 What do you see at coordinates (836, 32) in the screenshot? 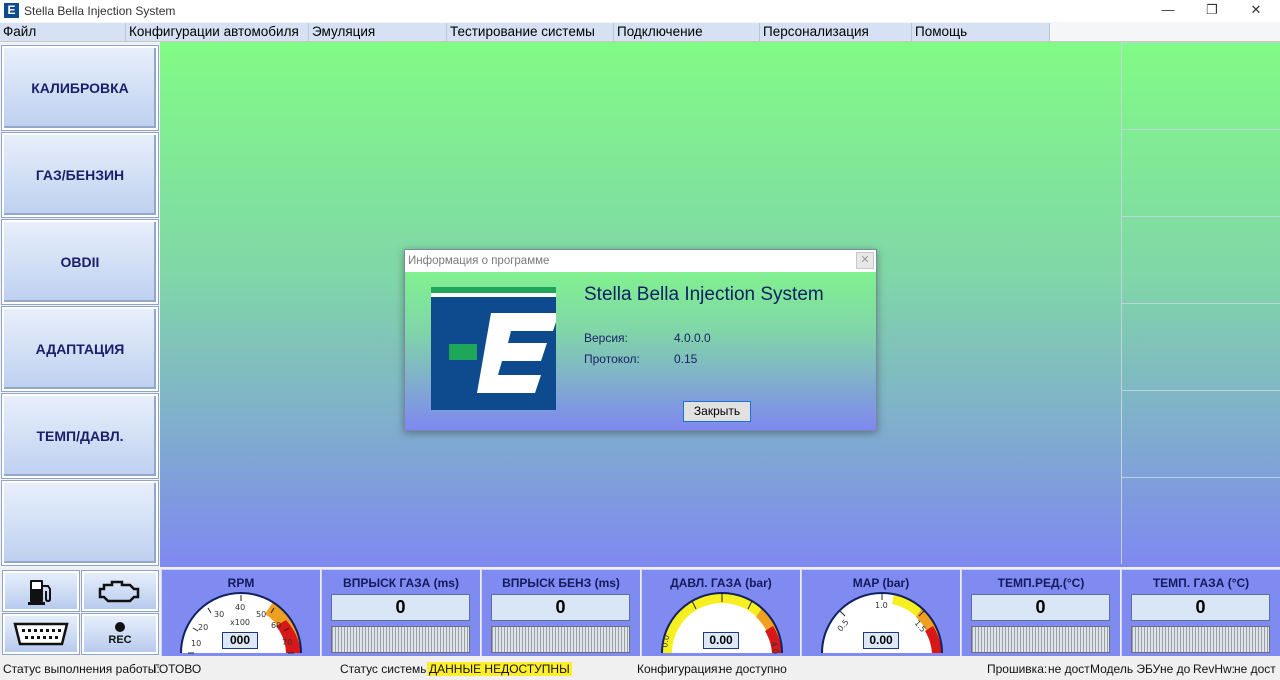
I see `menu-personalization: Персонализация` at bounding box center [836, 32].